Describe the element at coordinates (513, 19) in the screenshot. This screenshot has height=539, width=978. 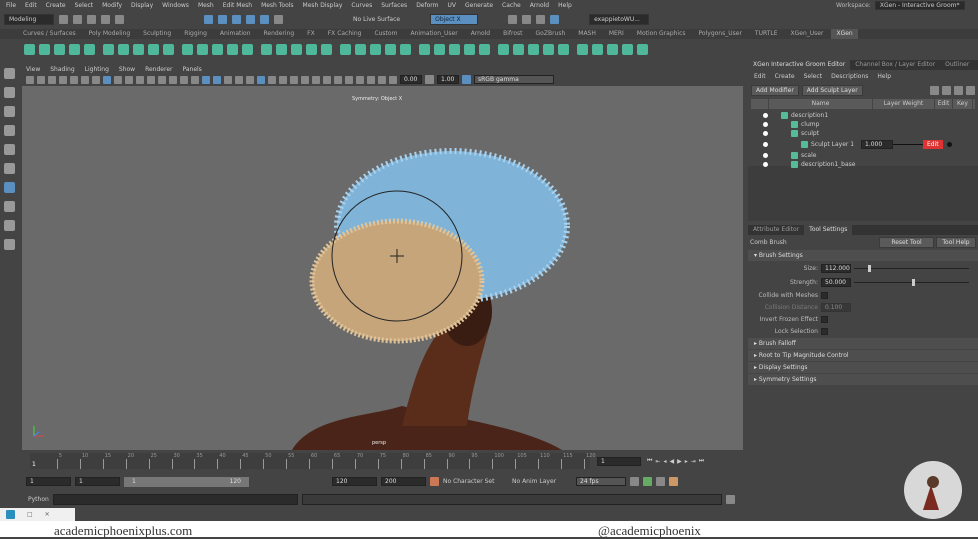
I see `render-icon` at that location.